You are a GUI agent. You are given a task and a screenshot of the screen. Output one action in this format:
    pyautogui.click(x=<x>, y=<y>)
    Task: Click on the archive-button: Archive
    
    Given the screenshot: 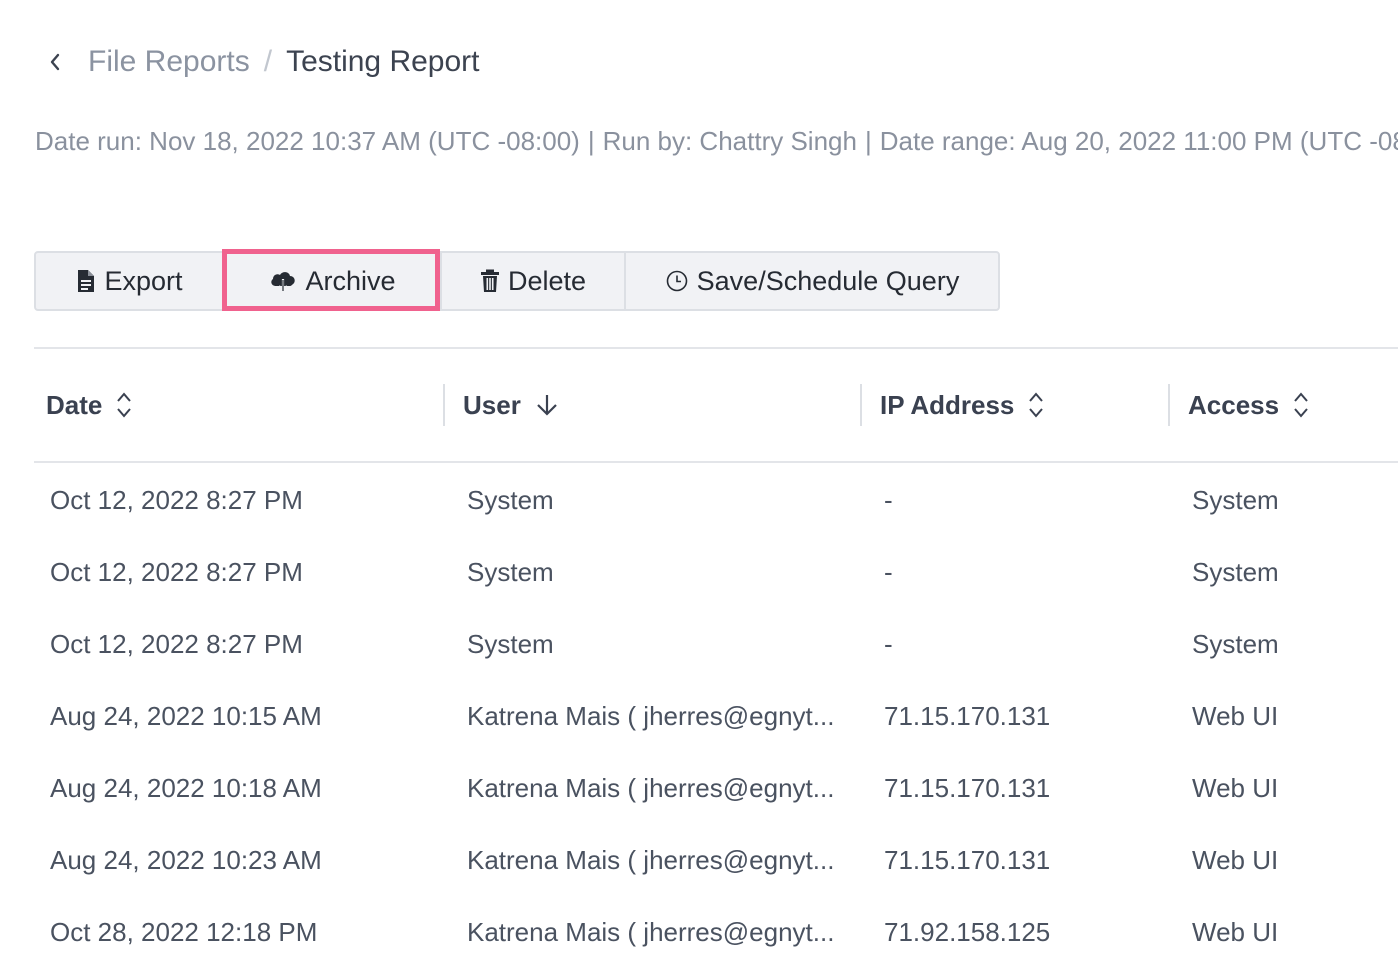 What is the action you would take?
    pyautogui.click(x=331, y=281)
    